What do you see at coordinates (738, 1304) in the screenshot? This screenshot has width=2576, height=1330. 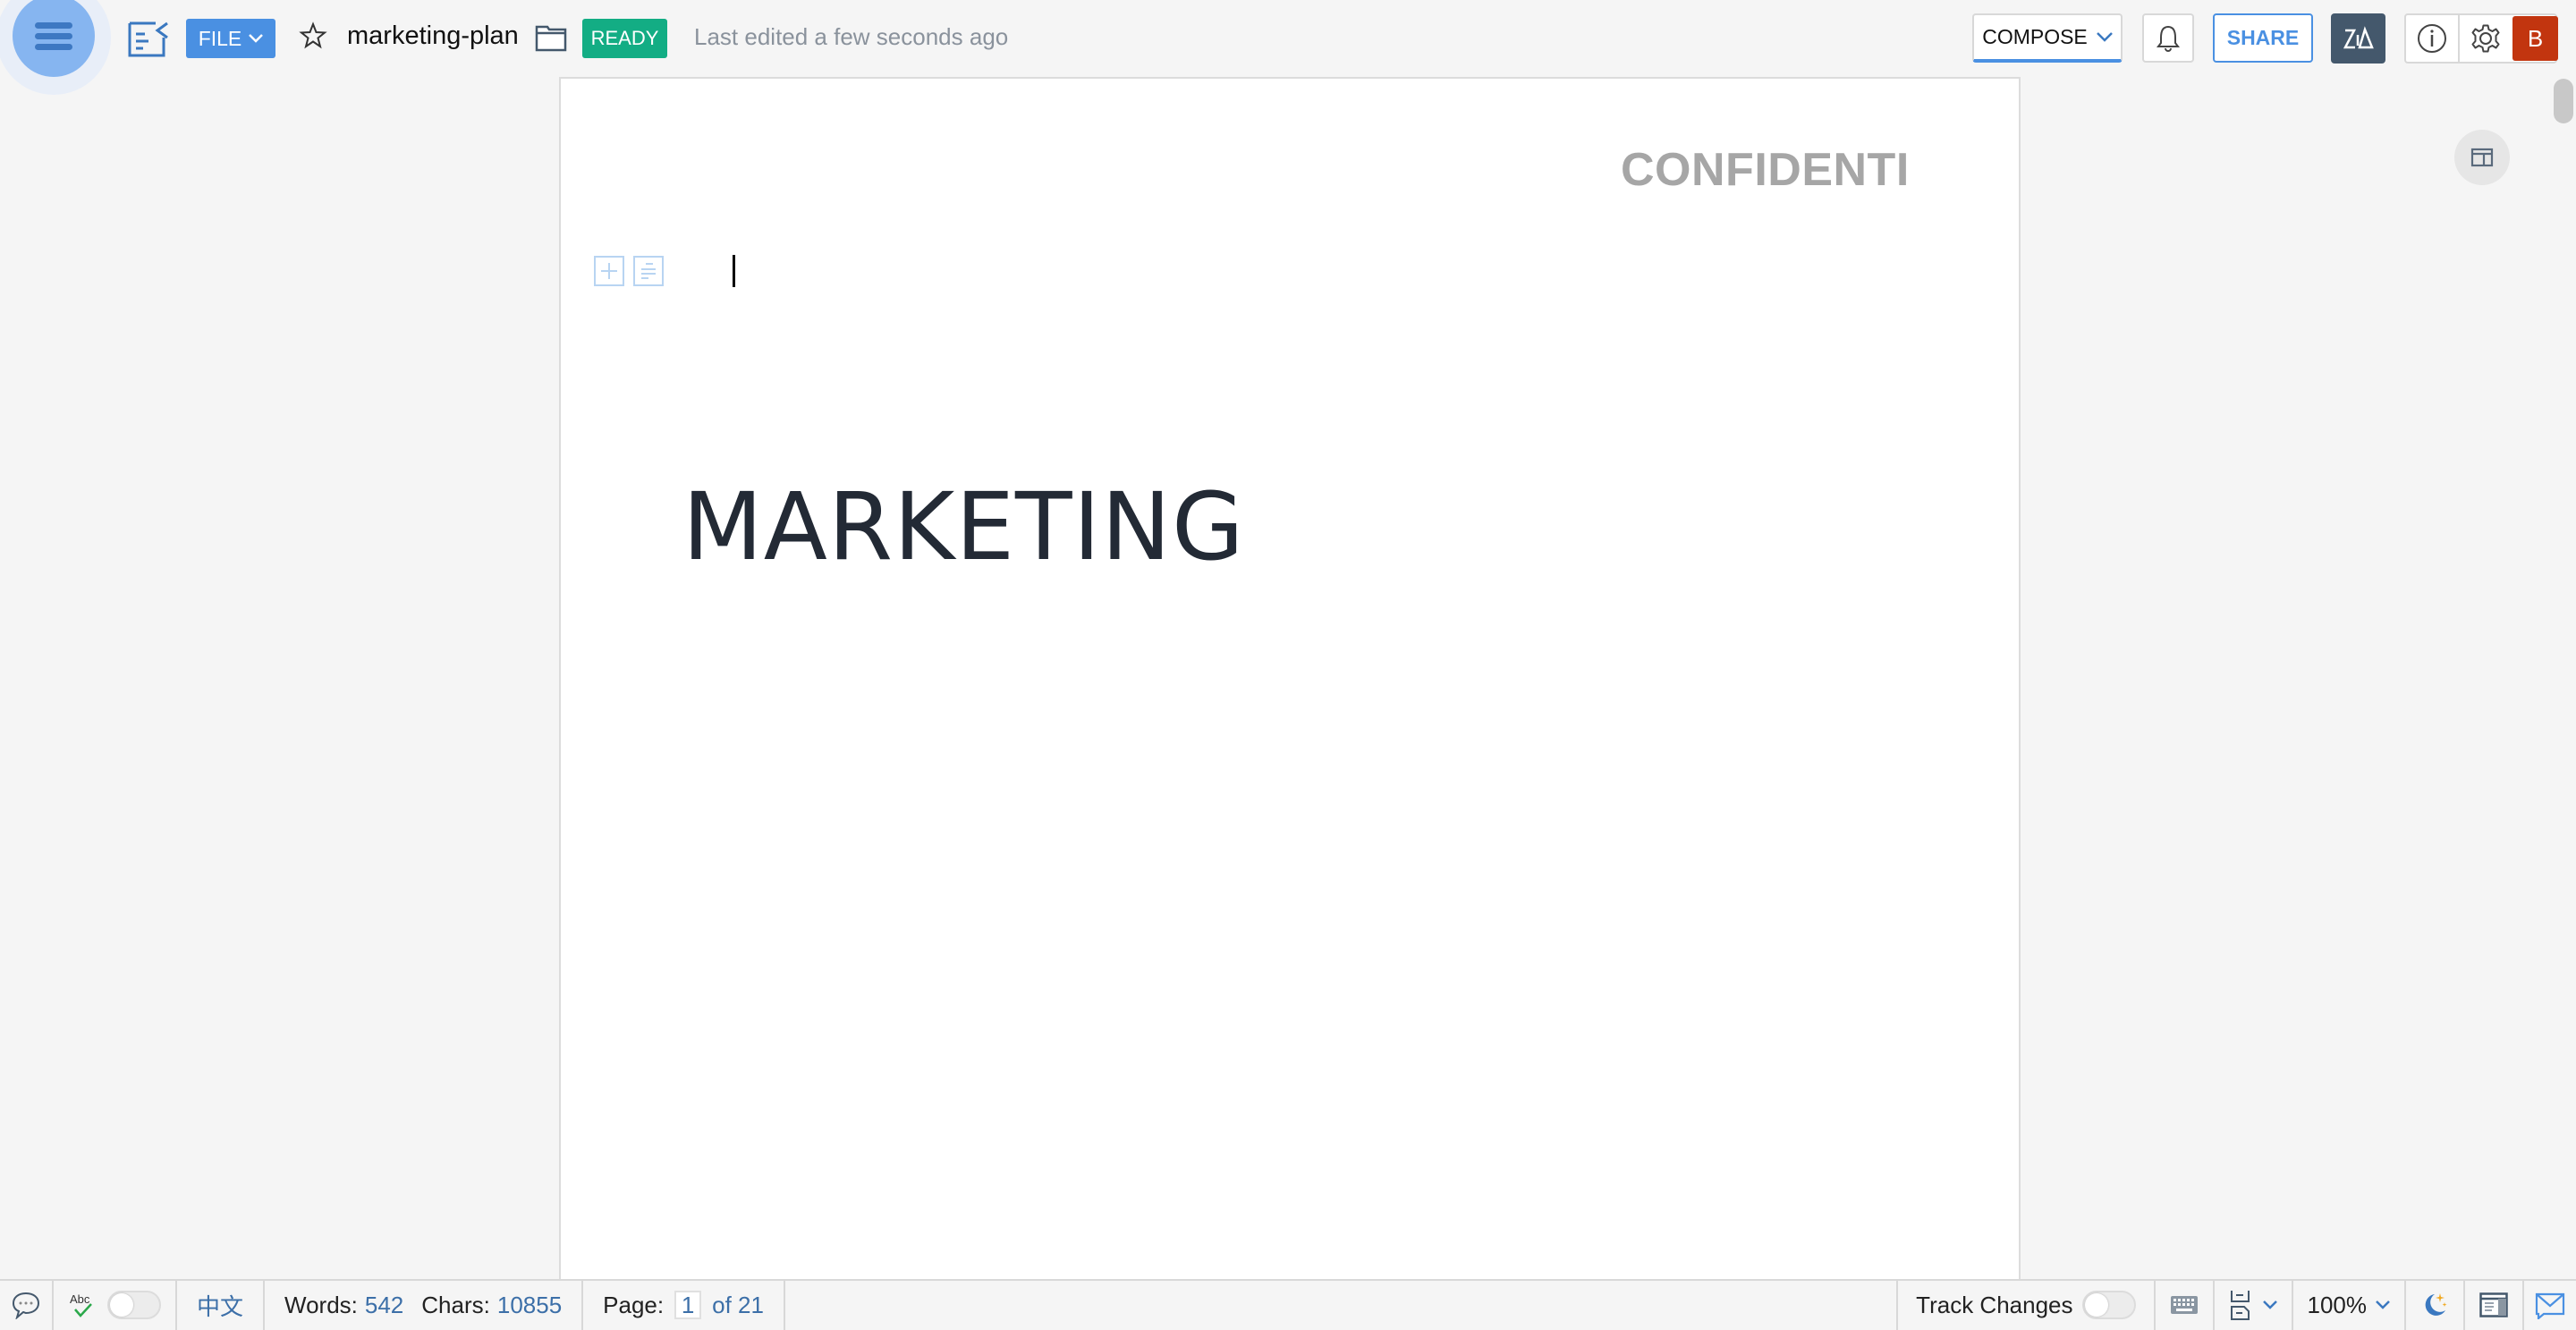 I see `page-total: of 21` at bounding box center [738, 1304].